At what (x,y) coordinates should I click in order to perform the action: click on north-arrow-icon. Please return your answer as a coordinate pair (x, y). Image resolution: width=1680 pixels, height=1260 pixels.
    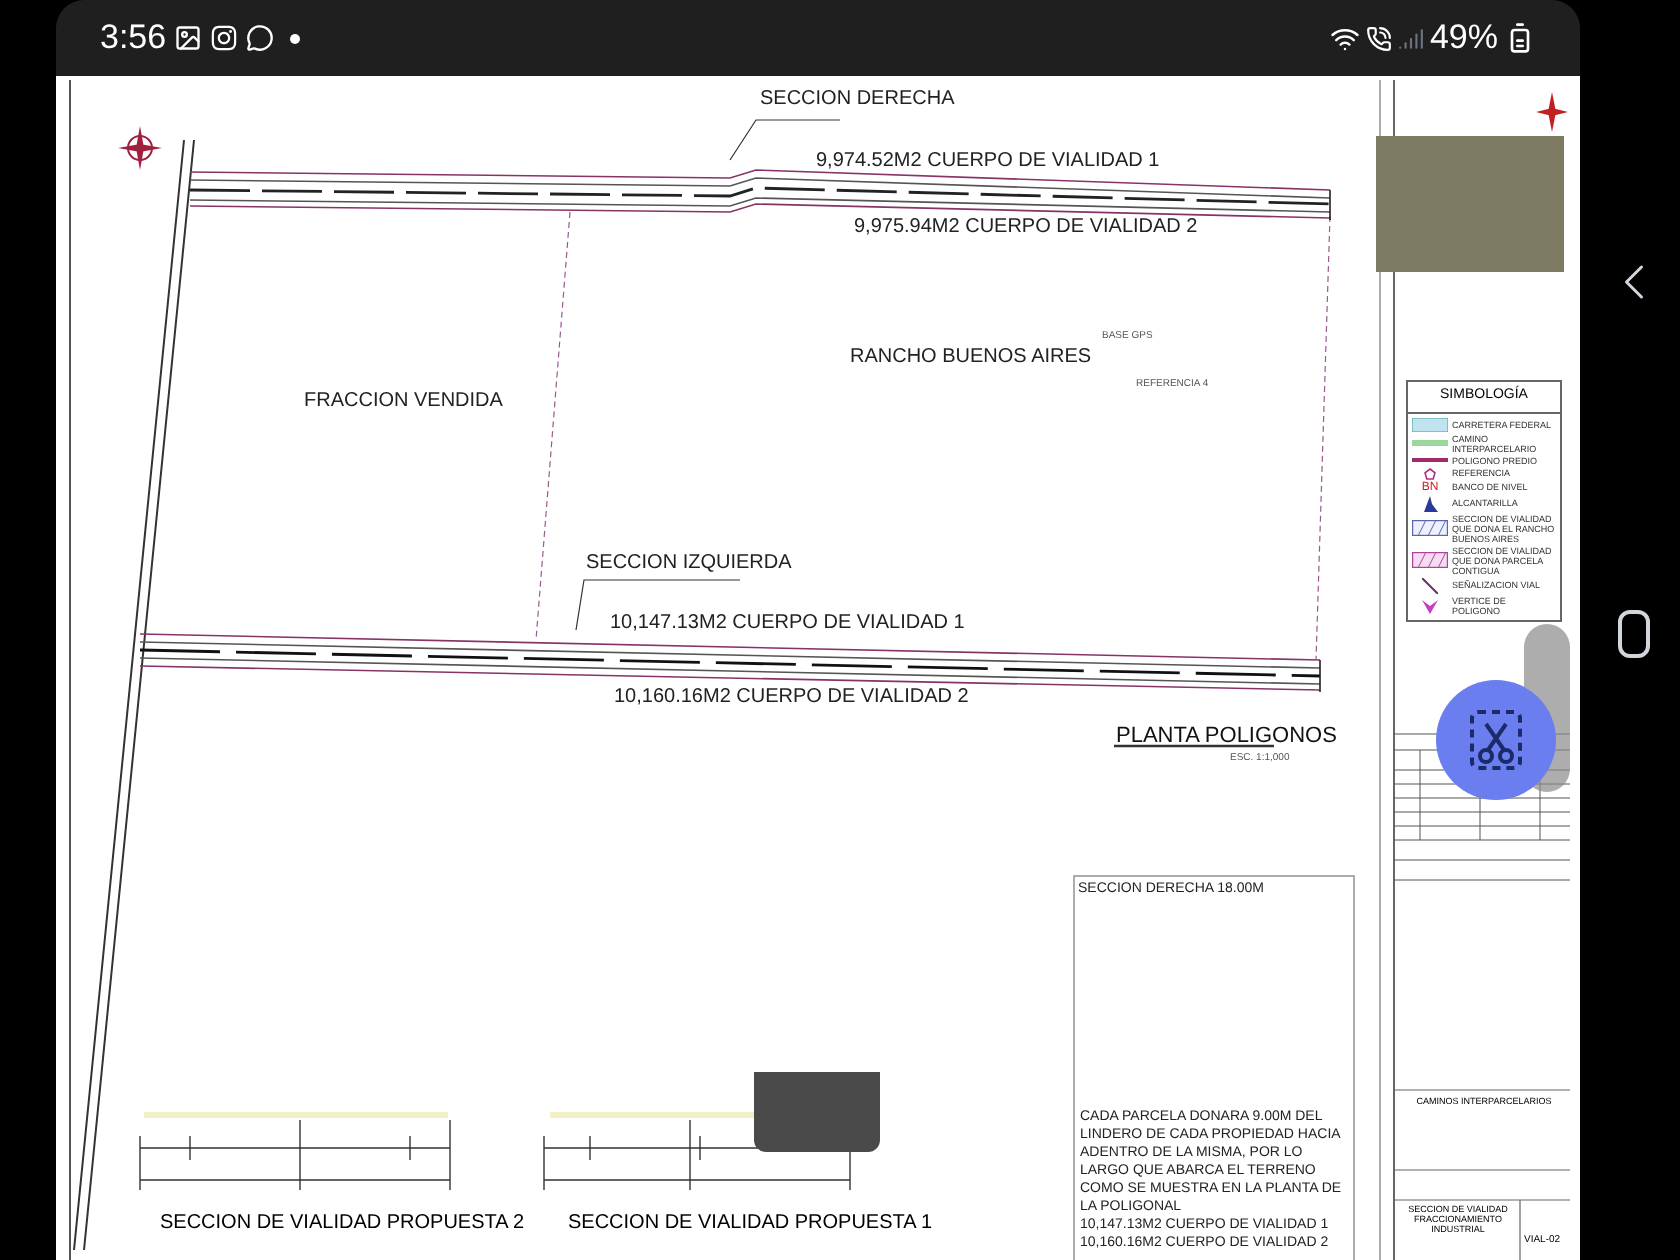
    Looking at the image, I should click on (1552, 112).